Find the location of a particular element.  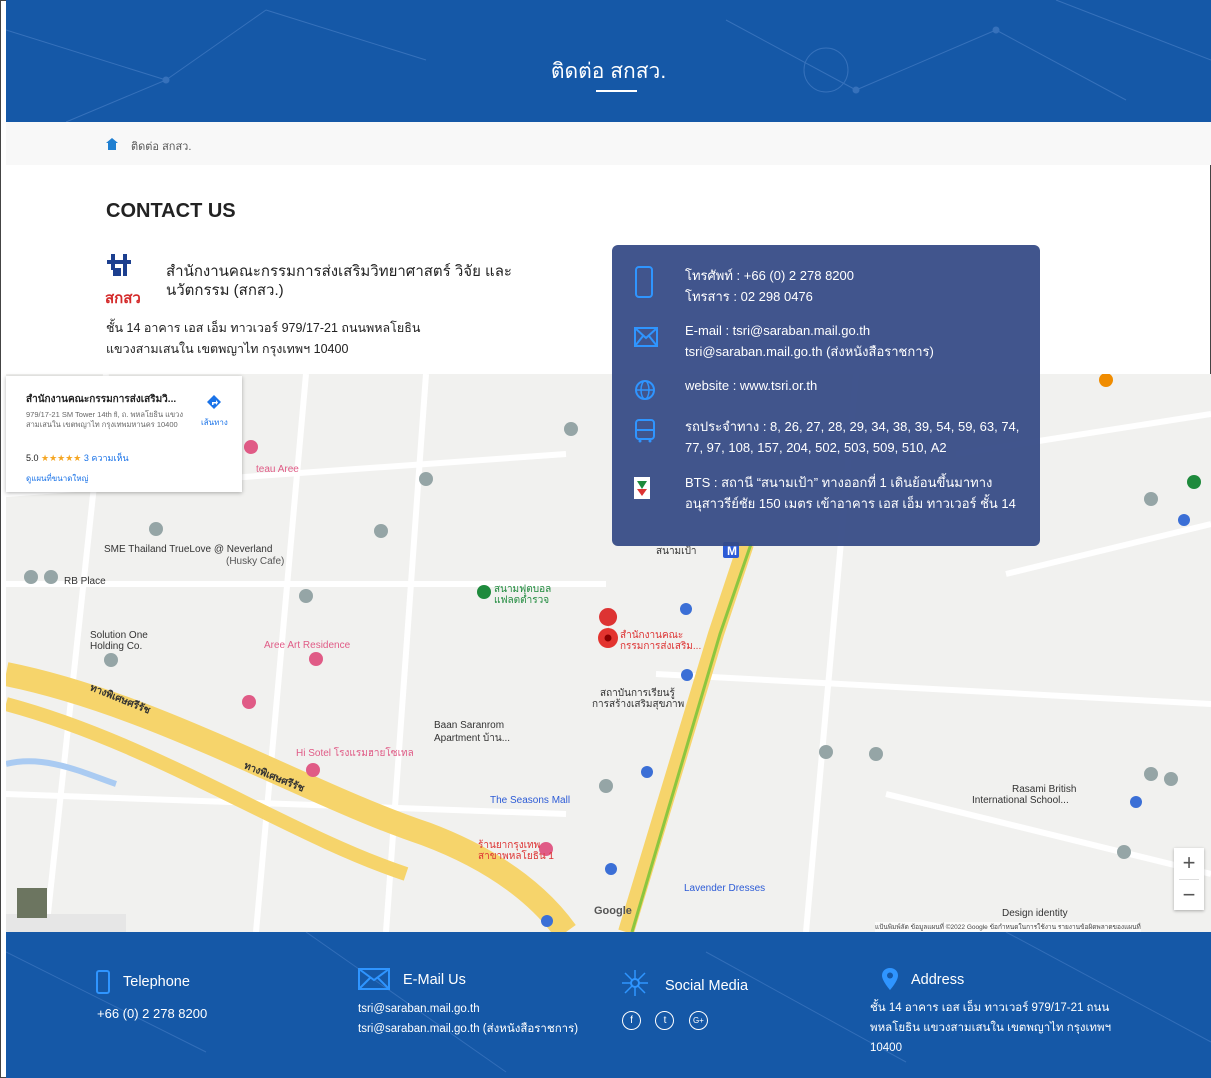

rating-stars: ★★★★★ is located at coordinates (61, 458).